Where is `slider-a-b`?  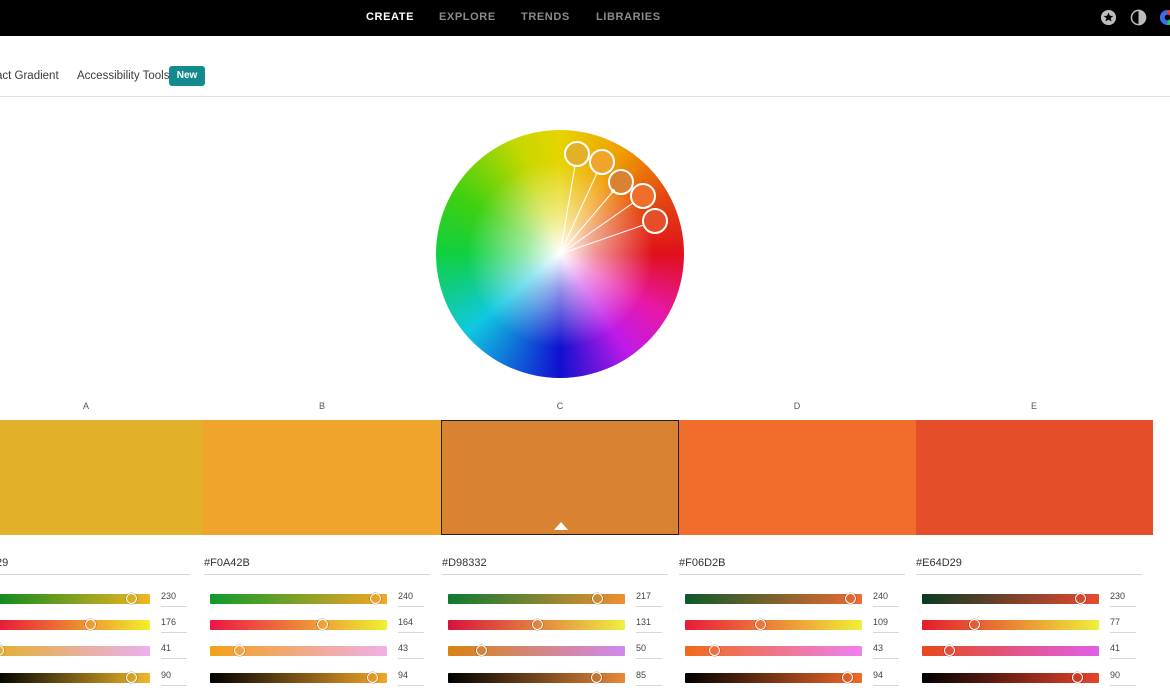 slider-a-b is located at coordinates (75, 650).